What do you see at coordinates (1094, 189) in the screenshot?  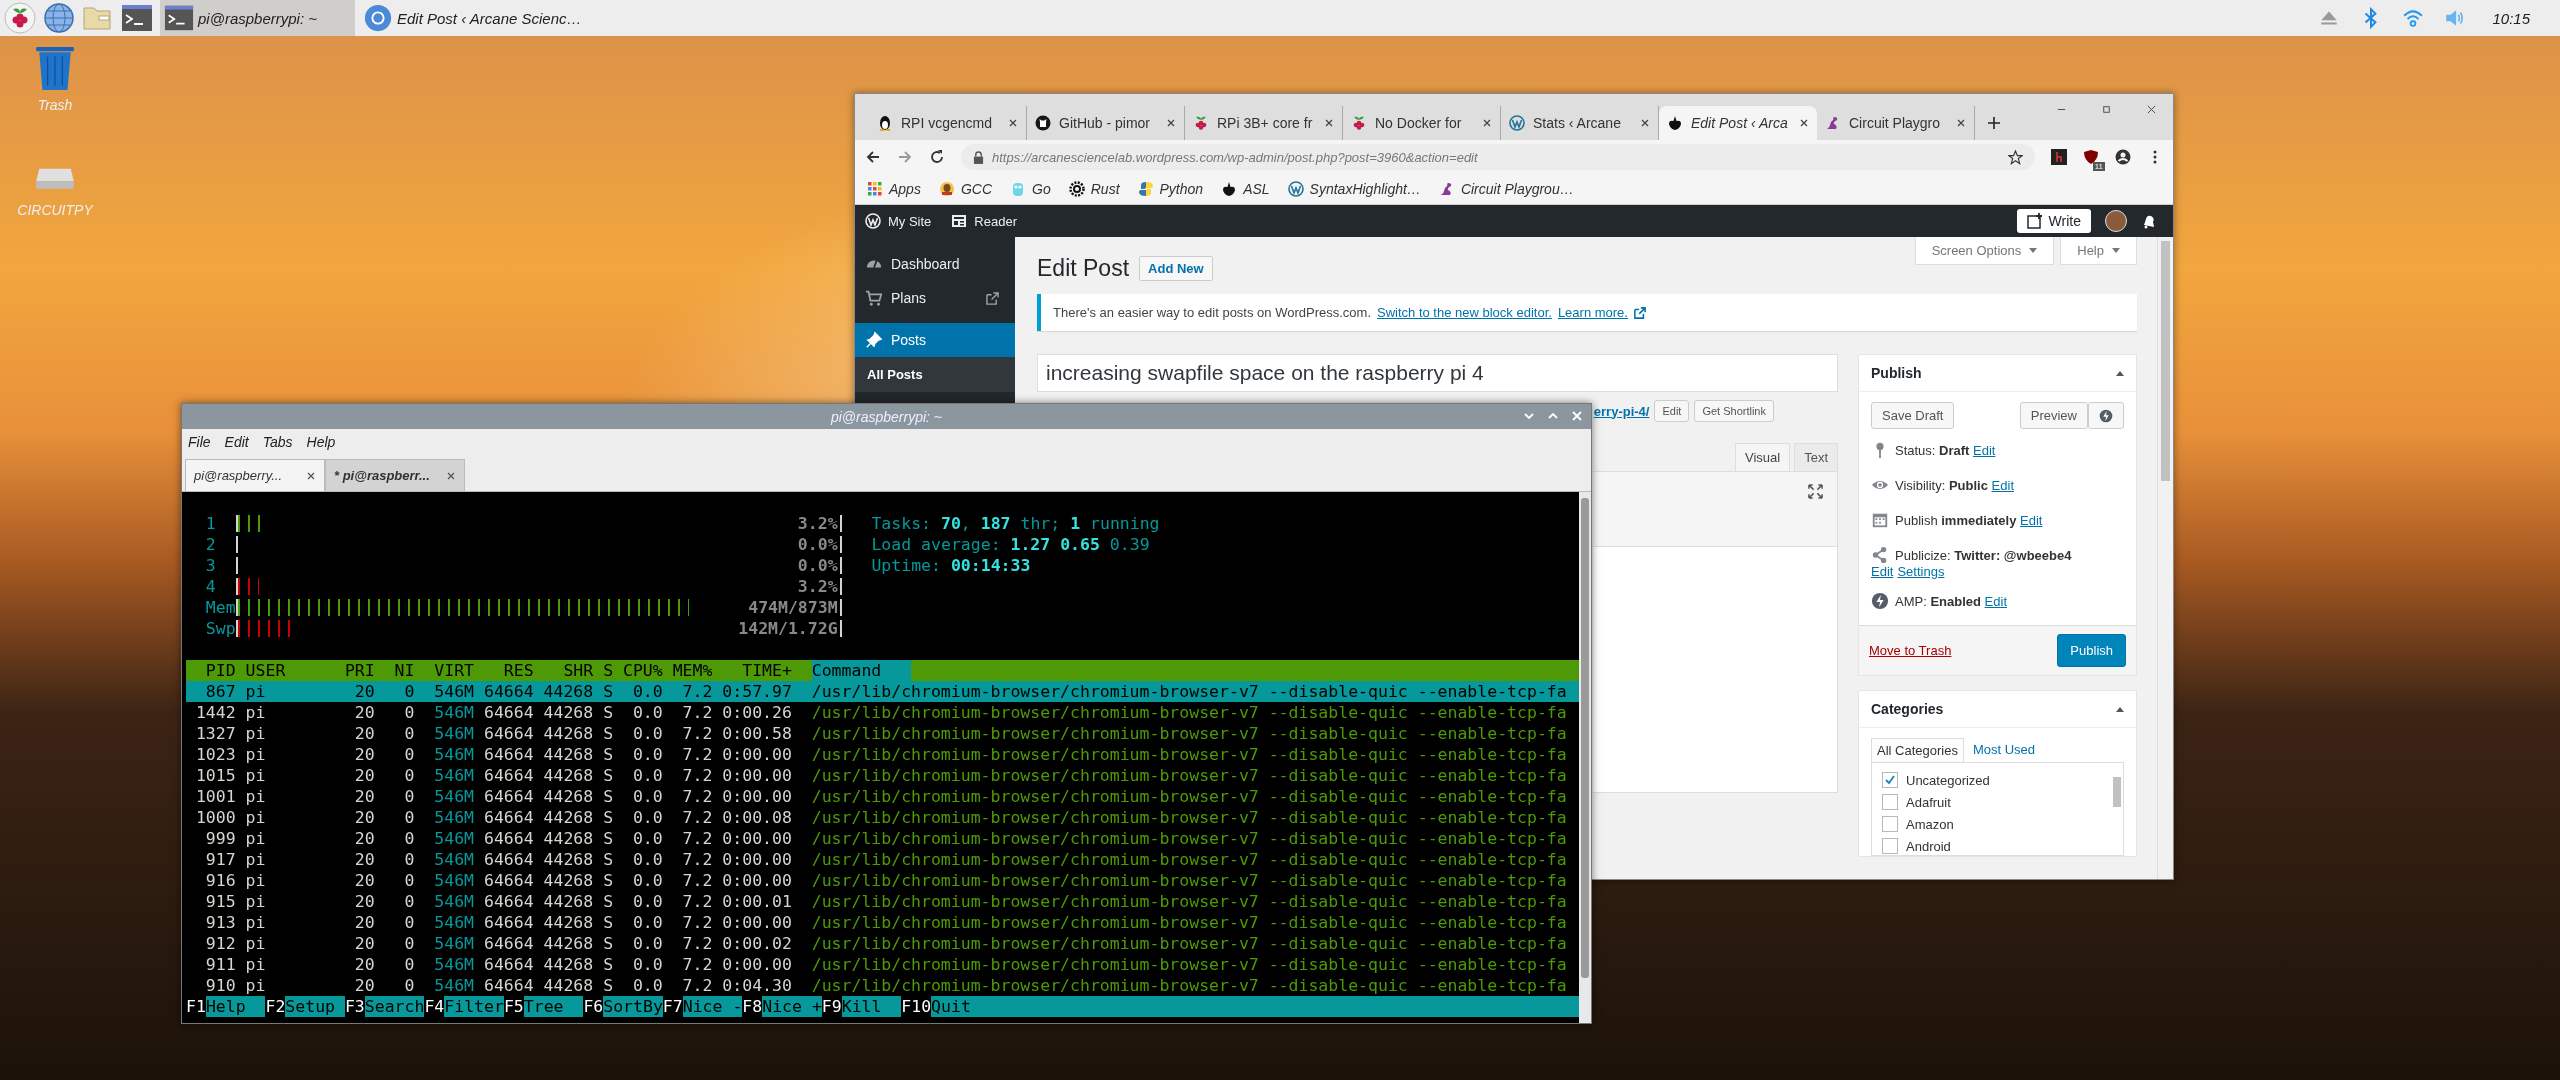 I see `bookmark: Rust` at bounding box center [1094, 189].